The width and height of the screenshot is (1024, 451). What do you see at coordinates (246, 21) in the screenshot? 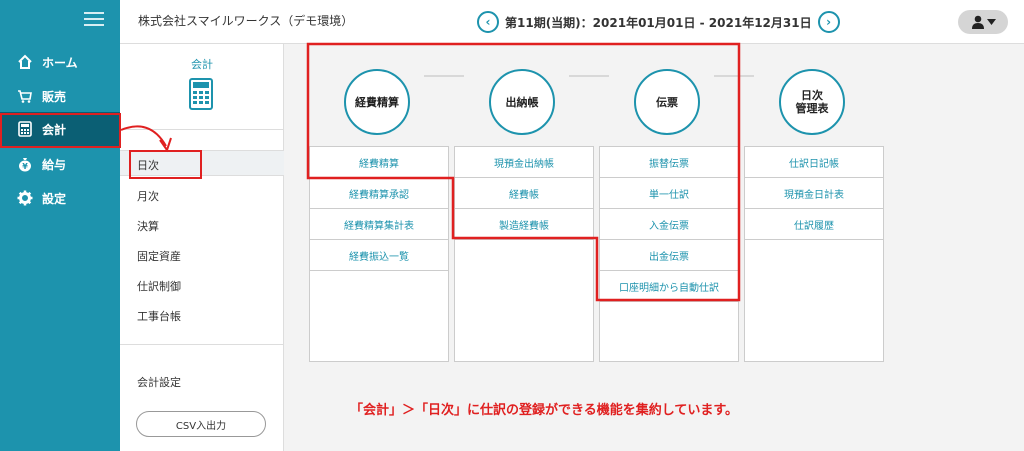
I see `company-name: 株式会社スマイルワークス（デモ環境）` at bounding box center [246, 21].